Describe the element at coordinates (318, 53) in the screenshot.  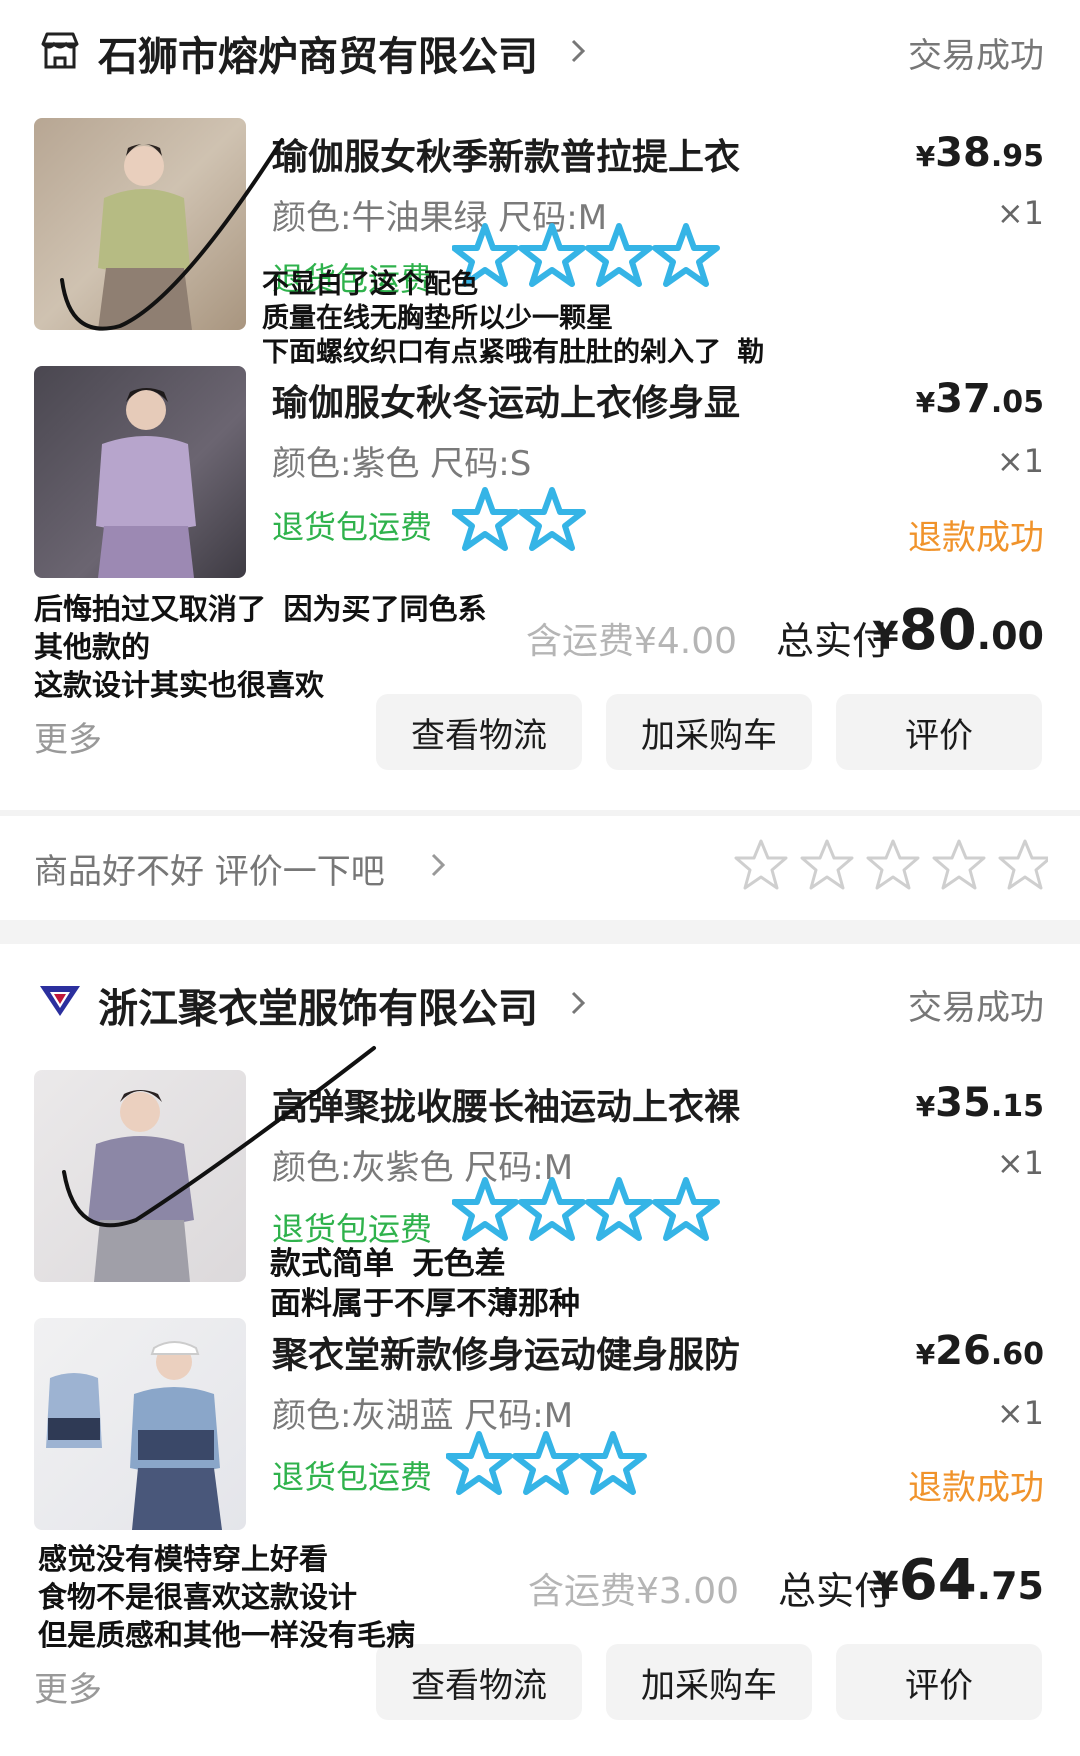
I see `shop-name: 石狮市熔炉商贸有限公司` at that location.